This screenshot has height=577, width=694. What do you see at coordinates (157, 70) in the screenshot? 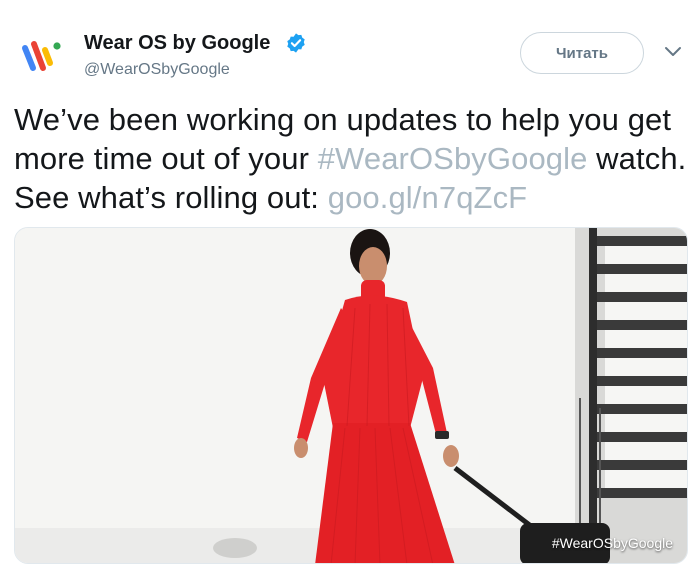
I see `author-handle: @WearOSbyGoogle` at bounding box center [157, 70].